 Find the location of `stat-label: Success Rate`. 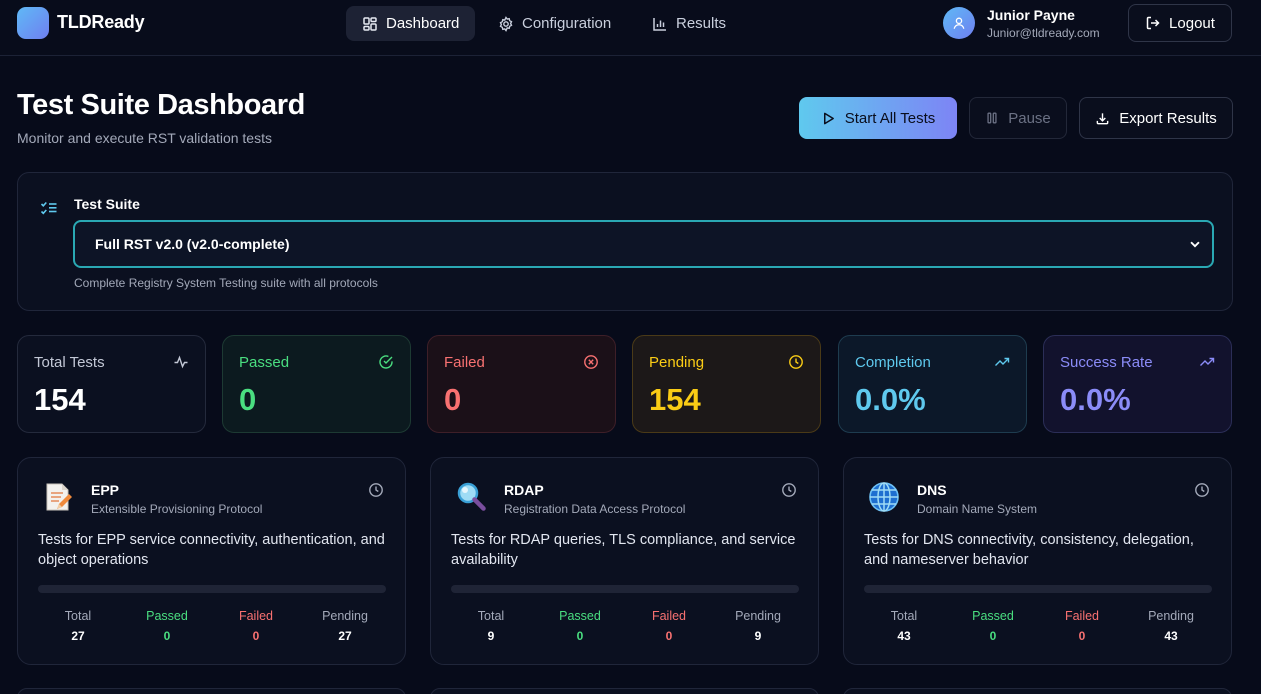

stat-label: Success Rate is located at coordinates (1106, 362).